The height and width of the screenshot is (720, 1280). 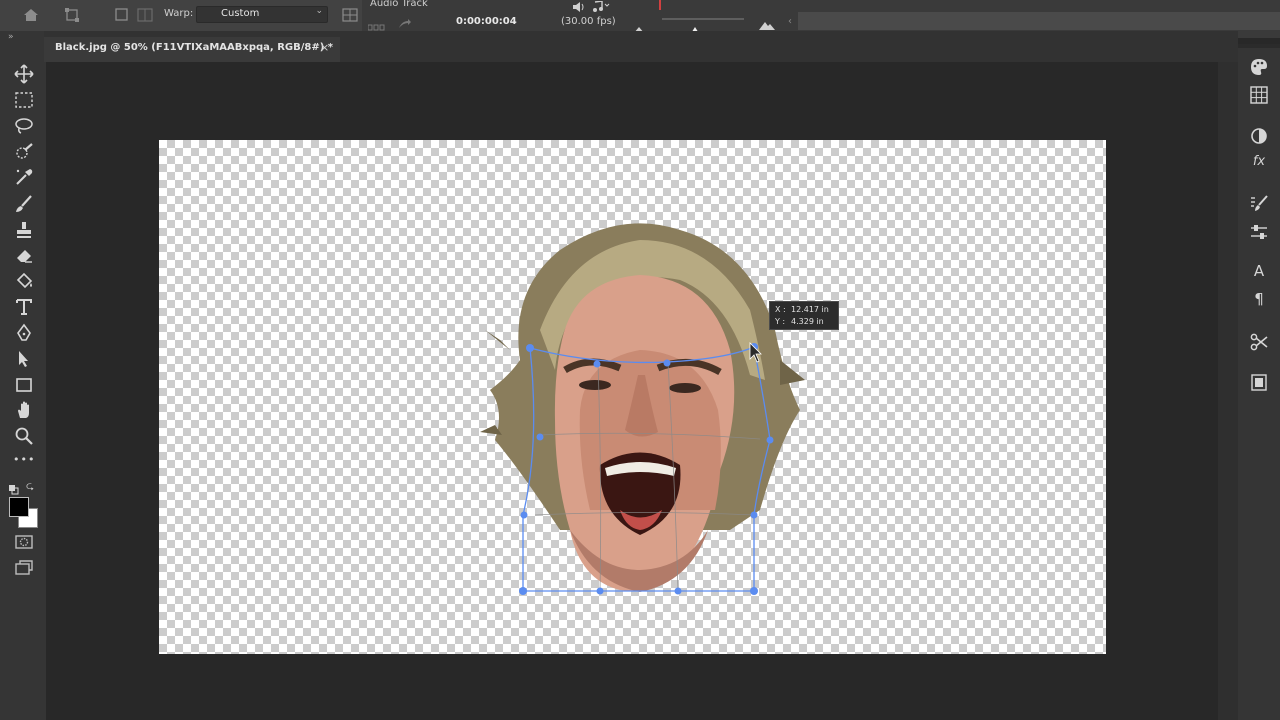 What do you see at coordinates (24, 385) in the screenshot?
I see `rectangle-tool-icon` at bounding box center [24, 385].